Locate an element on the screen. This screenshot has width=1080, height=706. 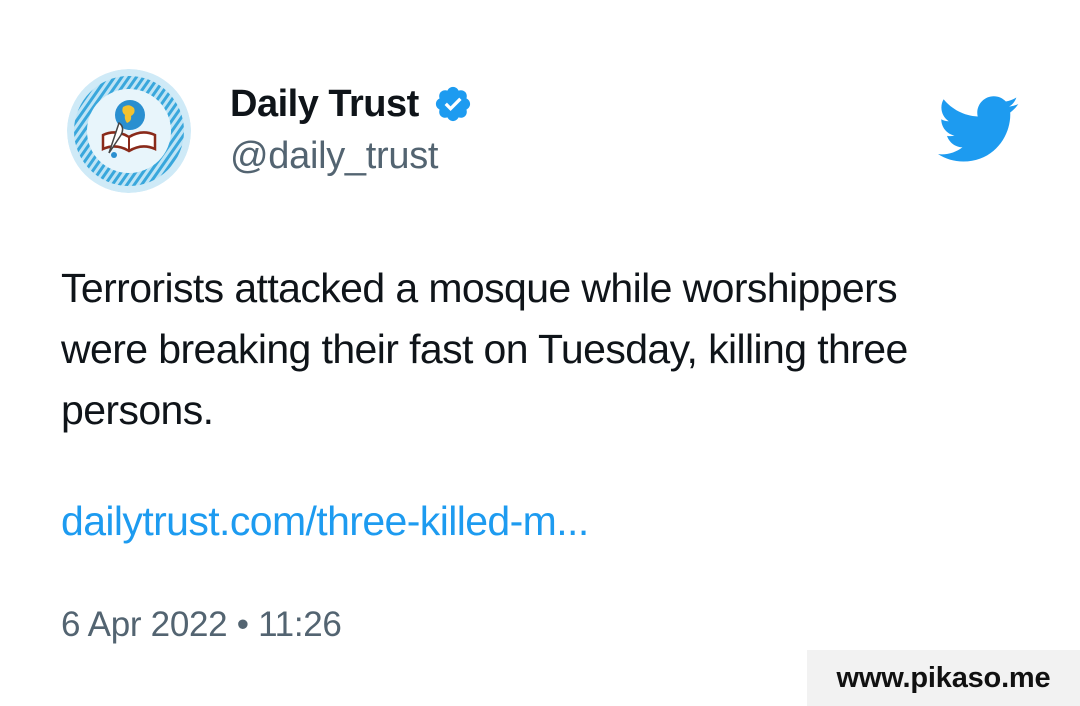
watermark-text: www.pikaso.me is located at coordinates (943, 677).